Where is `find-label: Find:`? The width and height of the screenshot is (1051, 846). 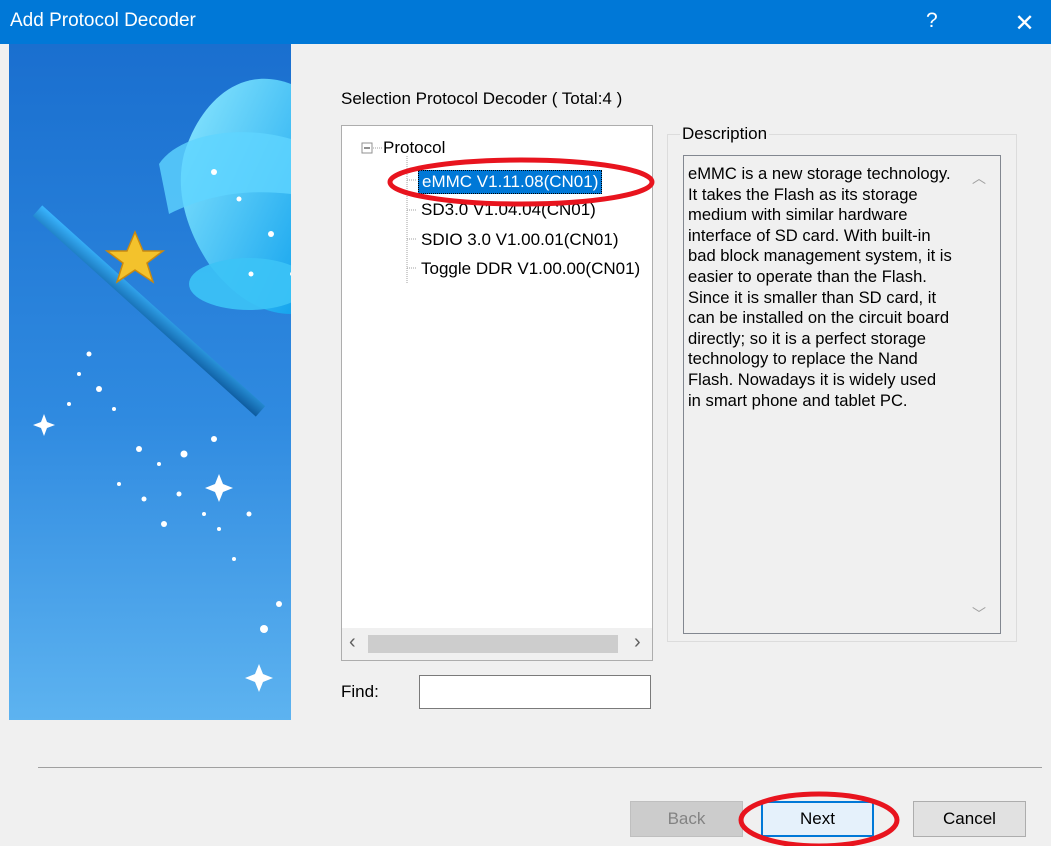
find-label: Find: is located at coordinates (360, 691).